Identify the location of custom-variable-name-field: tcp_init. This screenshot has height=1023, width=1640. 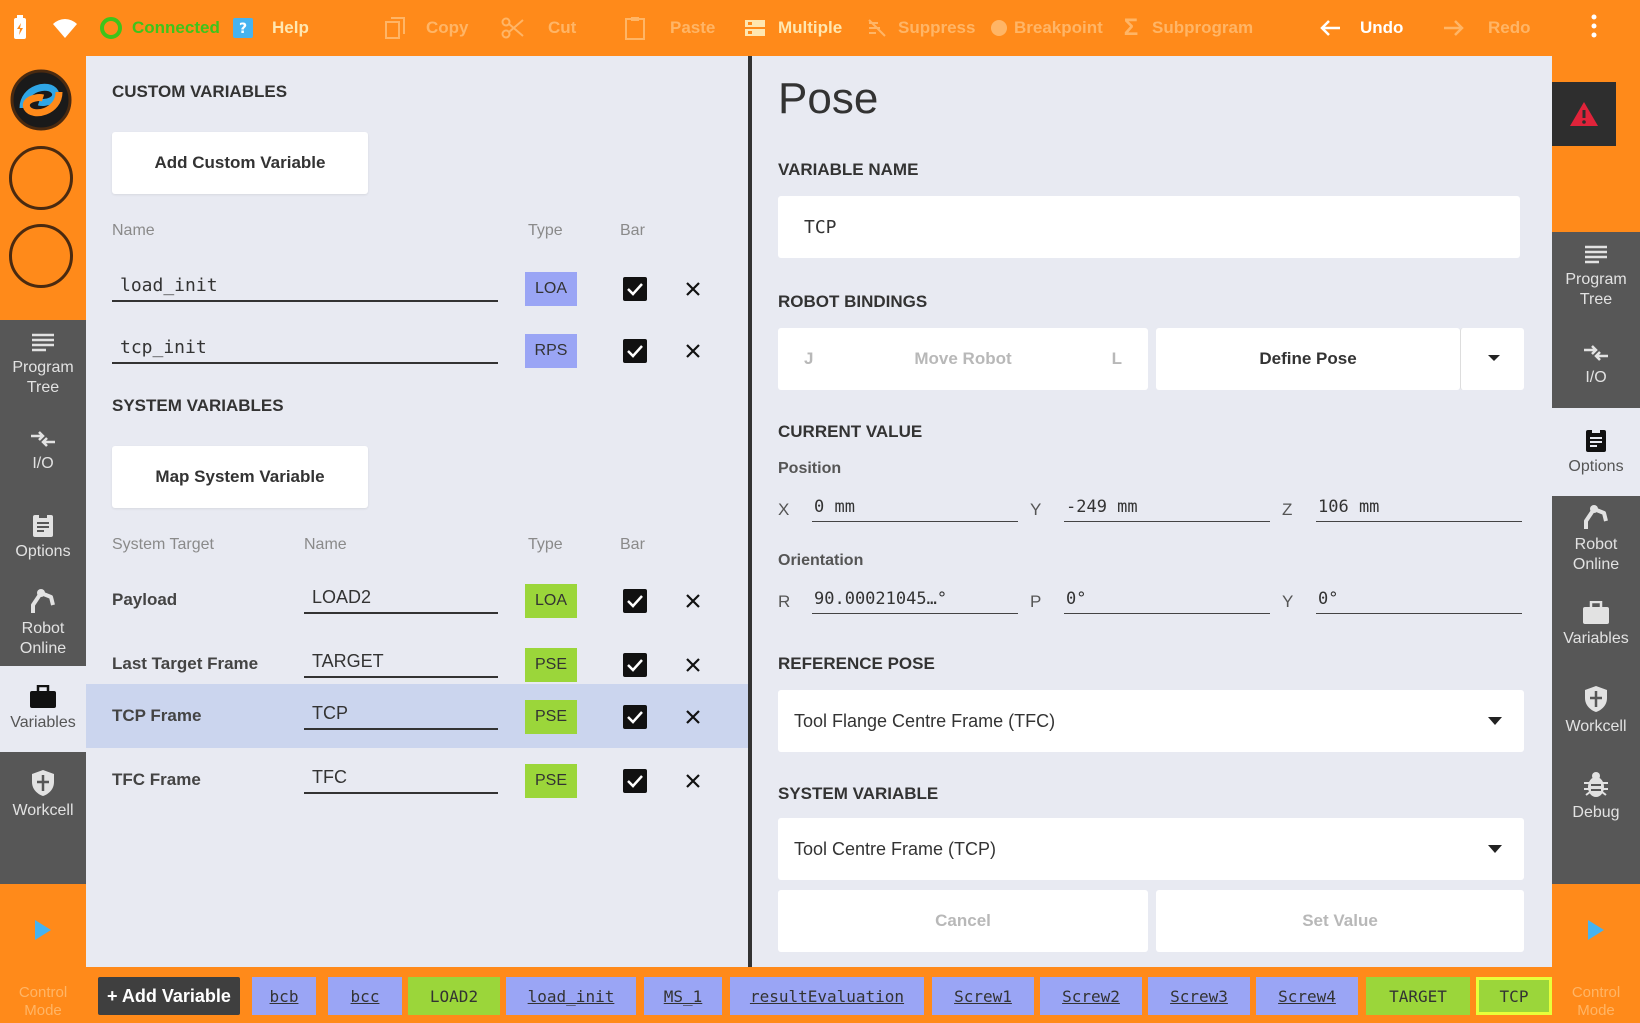
(305, 347).